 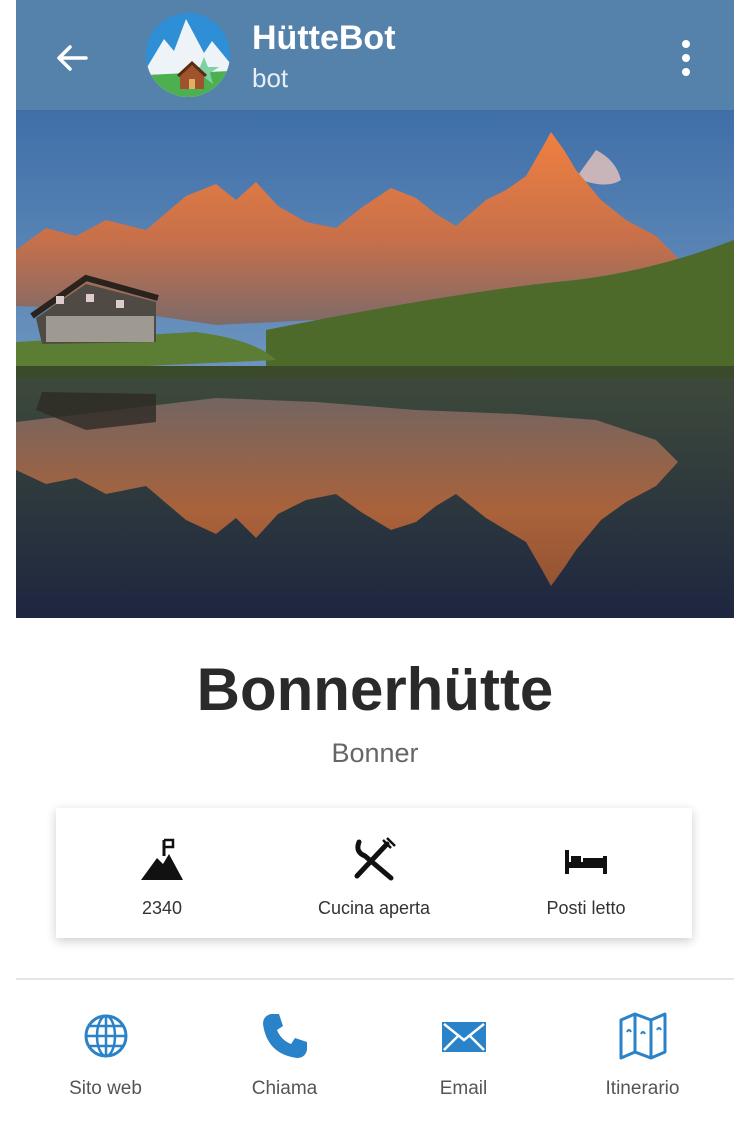 What do you see at coordinates (284, 1088) in the screenshot?
I see `call-label: Chiama` at bounding box center [284, 1088].